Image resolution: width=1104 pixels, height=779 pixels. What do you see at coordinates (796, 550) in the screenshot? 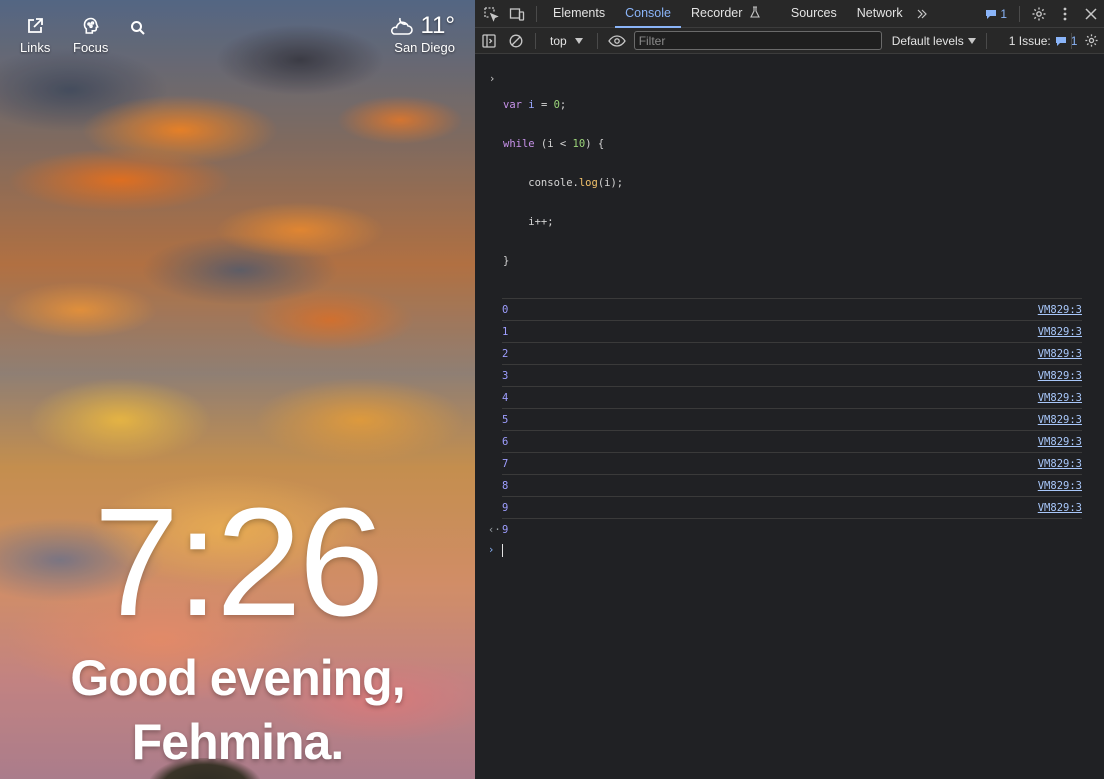
I see `console-prompt-input: ›` at bounding box center [796, 550].